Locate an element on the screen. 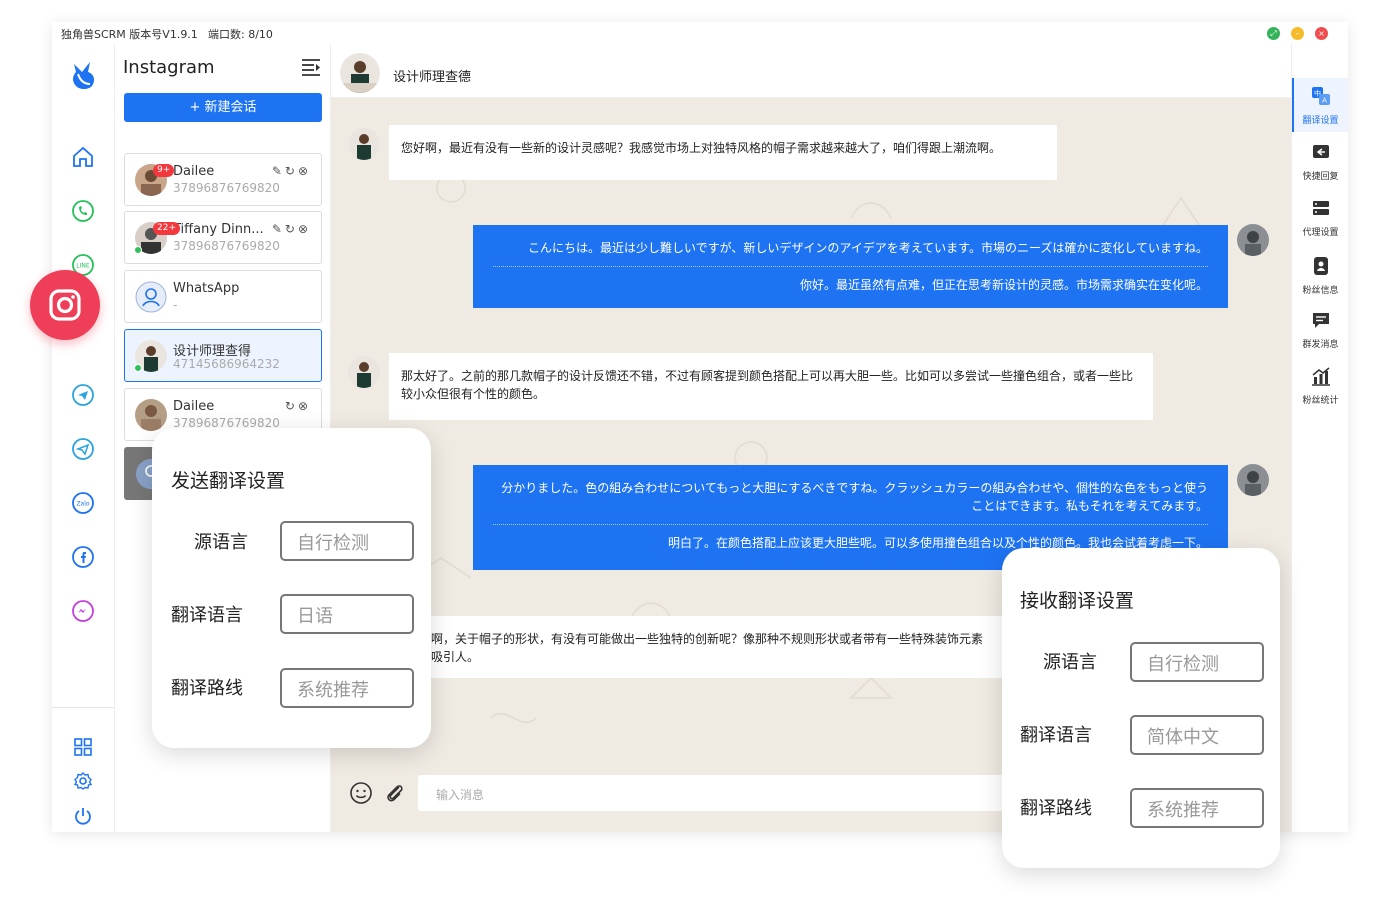 Image resolution: width=1378 pixels, height=906 pixels. translate-icon: 中A is located at coordinates (1320, 96).